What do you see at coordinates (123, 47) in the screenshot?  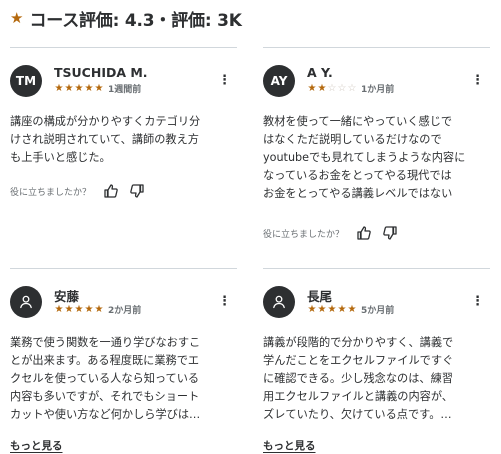 I see `top-divider-left` at bounding box center [123, 47].